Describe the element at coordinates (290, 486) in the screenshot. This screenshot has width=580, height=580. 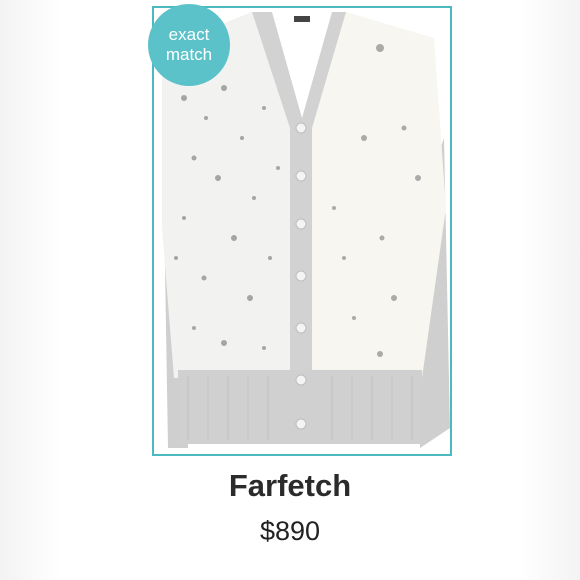
I see `brand-name: Farfetch` at that location.